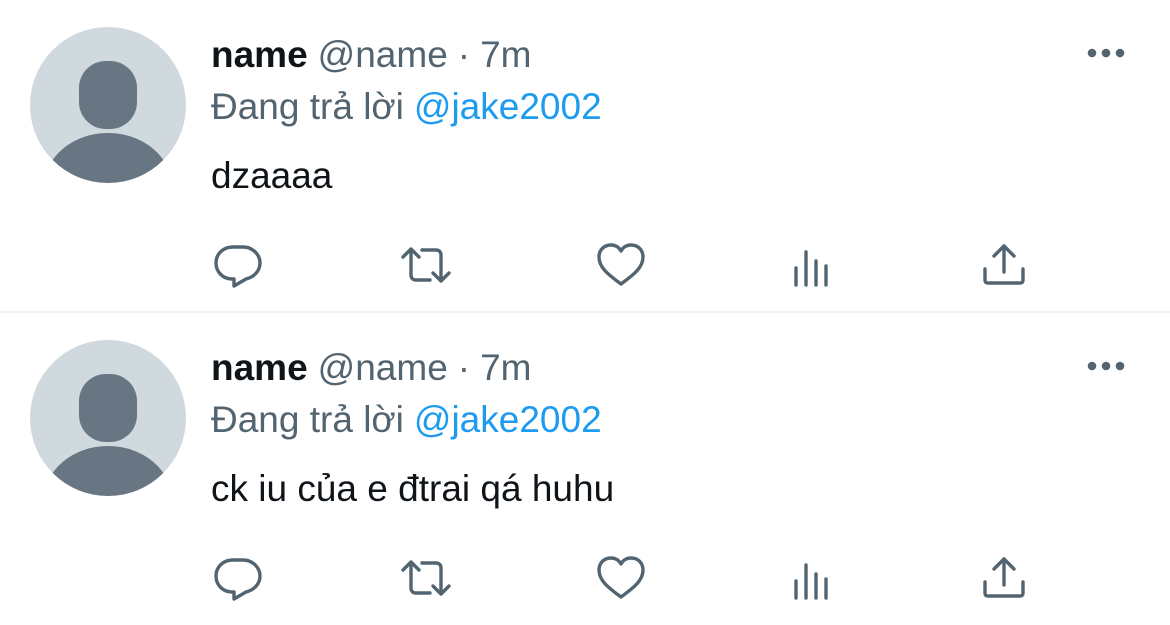 This screenshot has height=625, width=1170. What do you see at coordinates (272, 175) in the screenshot?
I see `tweet-text: dzaaaa` at bounding box center [272, 175].